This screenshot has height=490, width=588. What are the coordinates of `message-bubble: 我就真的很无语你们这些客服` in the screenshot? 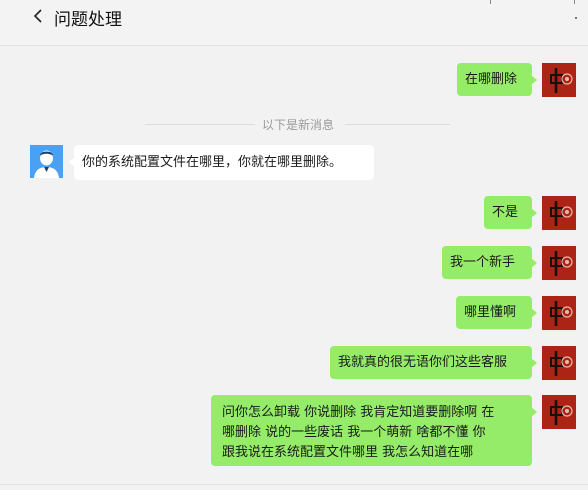 It's located at (433, 362).